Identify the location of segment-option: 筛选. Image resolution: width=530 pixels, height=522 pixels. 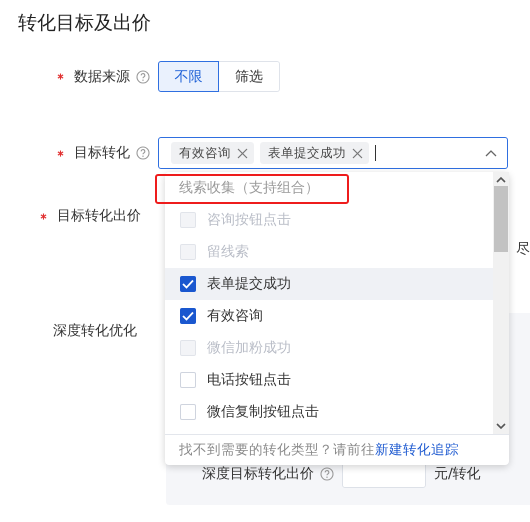
(249, 76).